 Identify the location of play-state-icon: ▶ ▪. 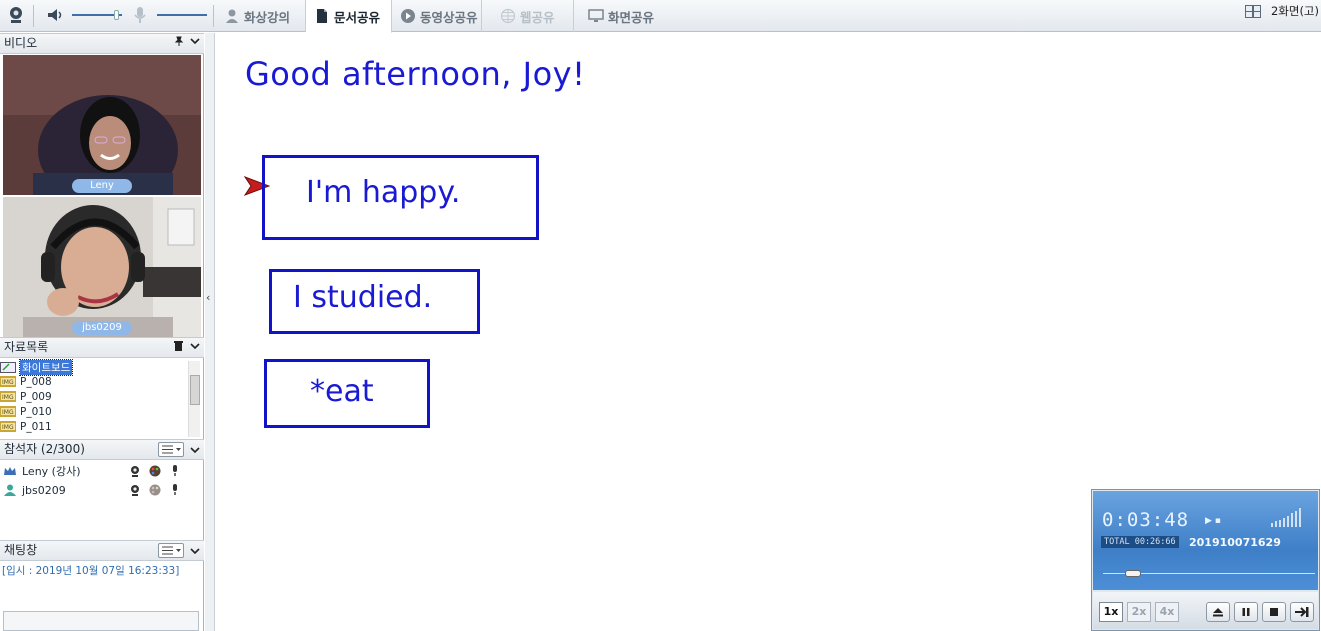
(1213, 521).